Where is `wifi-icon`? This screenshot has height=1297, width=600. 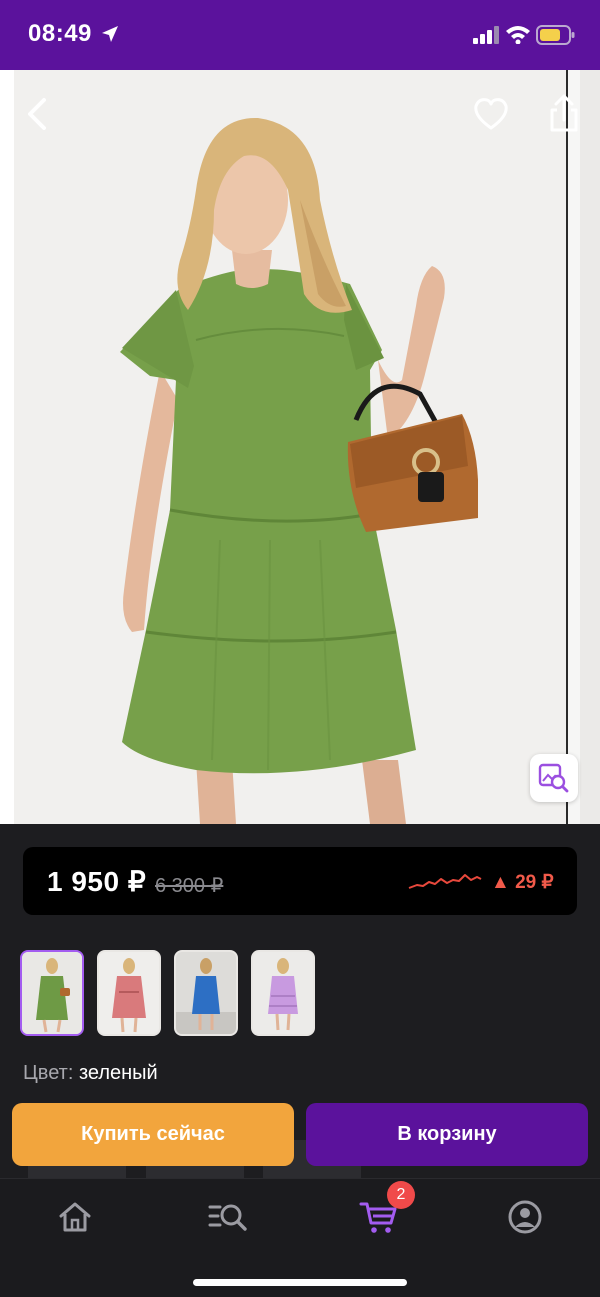 wifi-icon is located at coordinates (518, 35).